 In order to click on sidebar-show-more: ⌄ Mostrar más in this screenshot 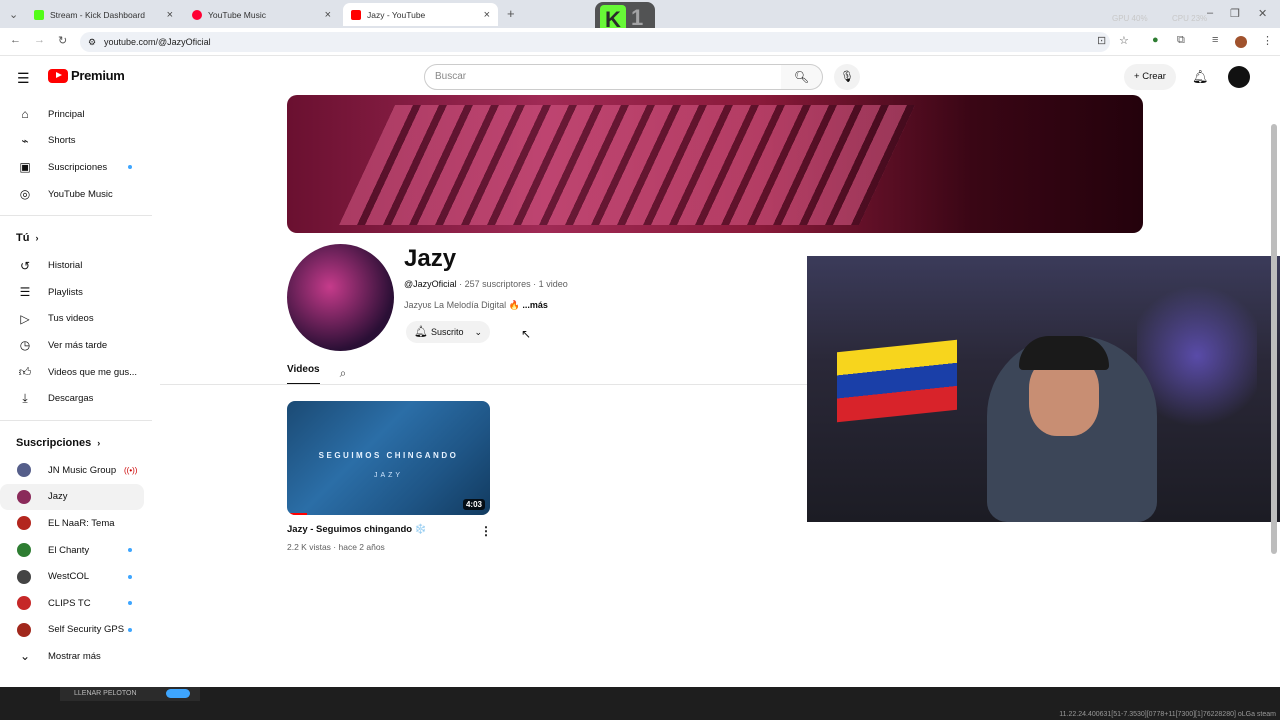, I will do `click(78, 656)`.